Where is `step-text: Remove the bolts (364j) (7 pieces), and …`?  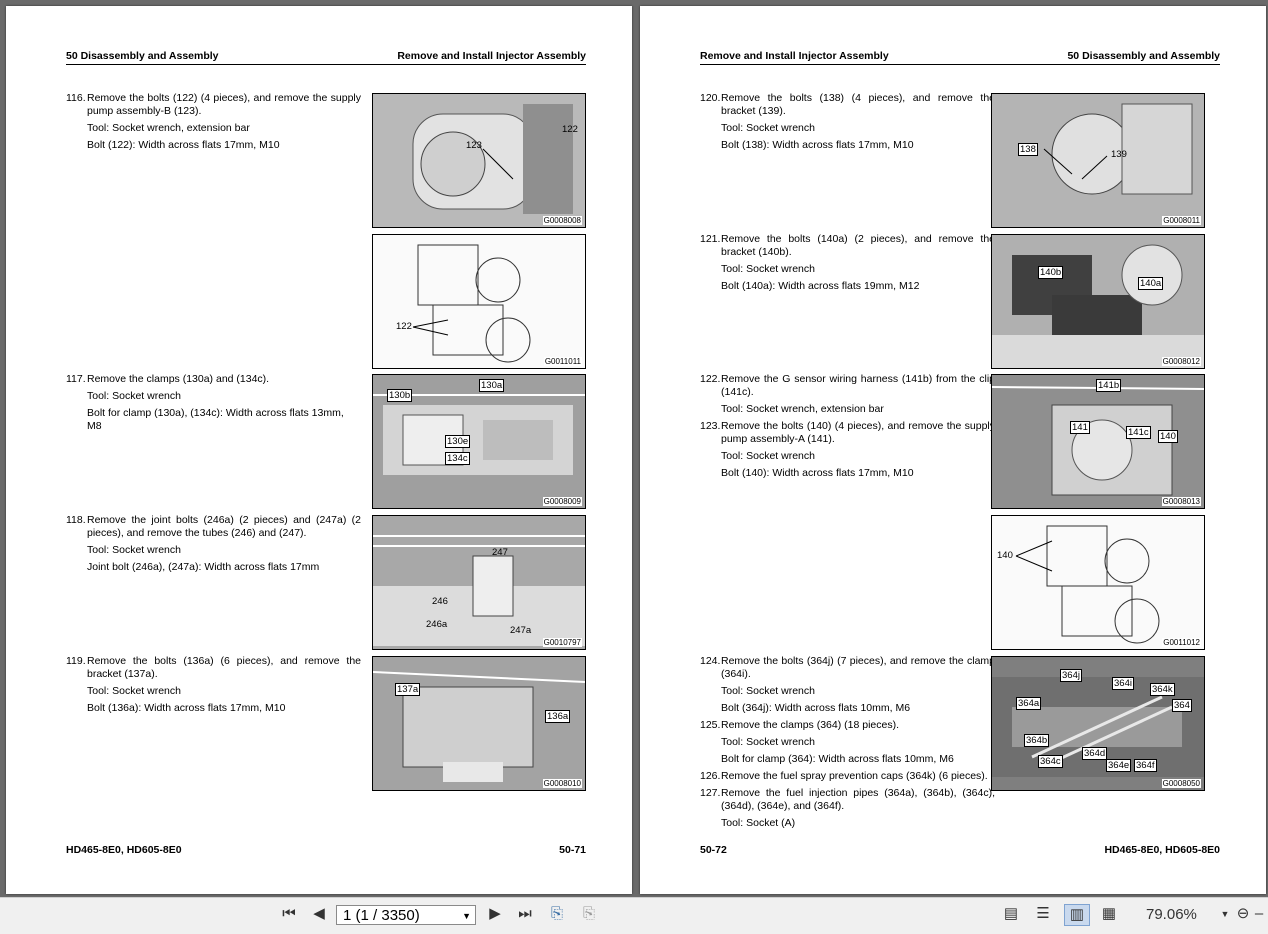
step-text: Remove the bolts (364j) (7 pieces), and … is located at coordinates (858, 667).